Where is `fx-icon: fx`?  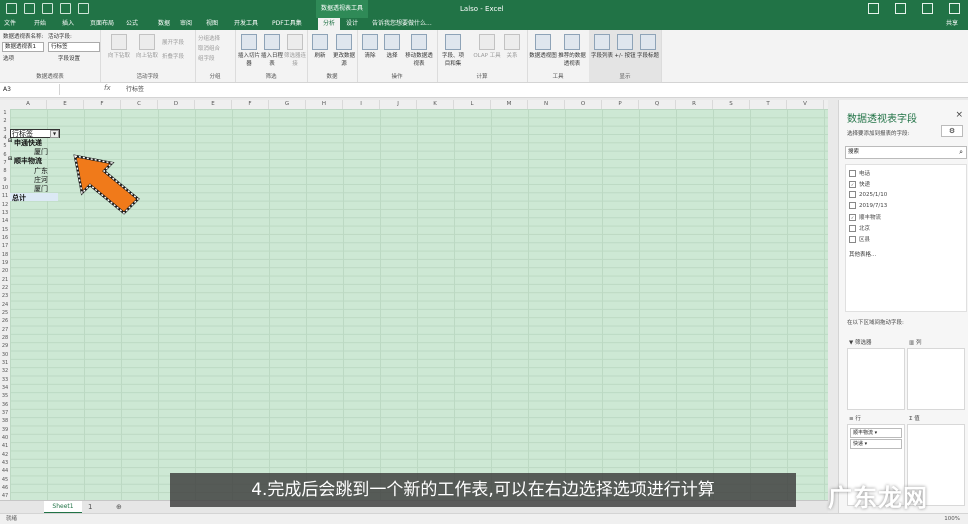
fx-icon: fx is located at coordinates (107, 88).